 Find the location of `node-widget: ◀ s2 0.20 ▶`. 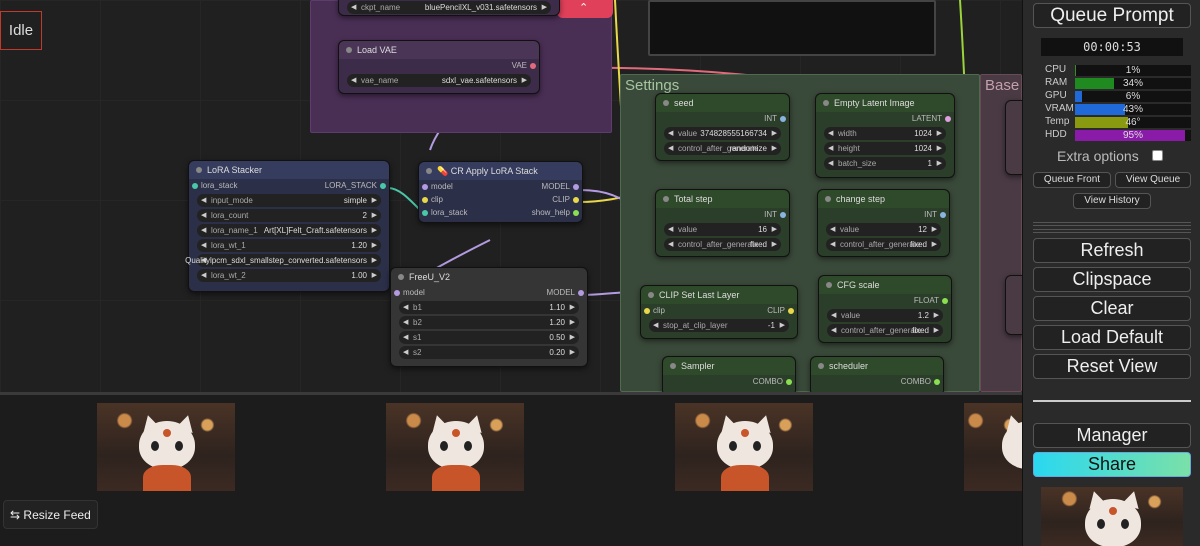

node-widget: ◀ s2 0.20 ▶ is located at coordinates (489, 352).